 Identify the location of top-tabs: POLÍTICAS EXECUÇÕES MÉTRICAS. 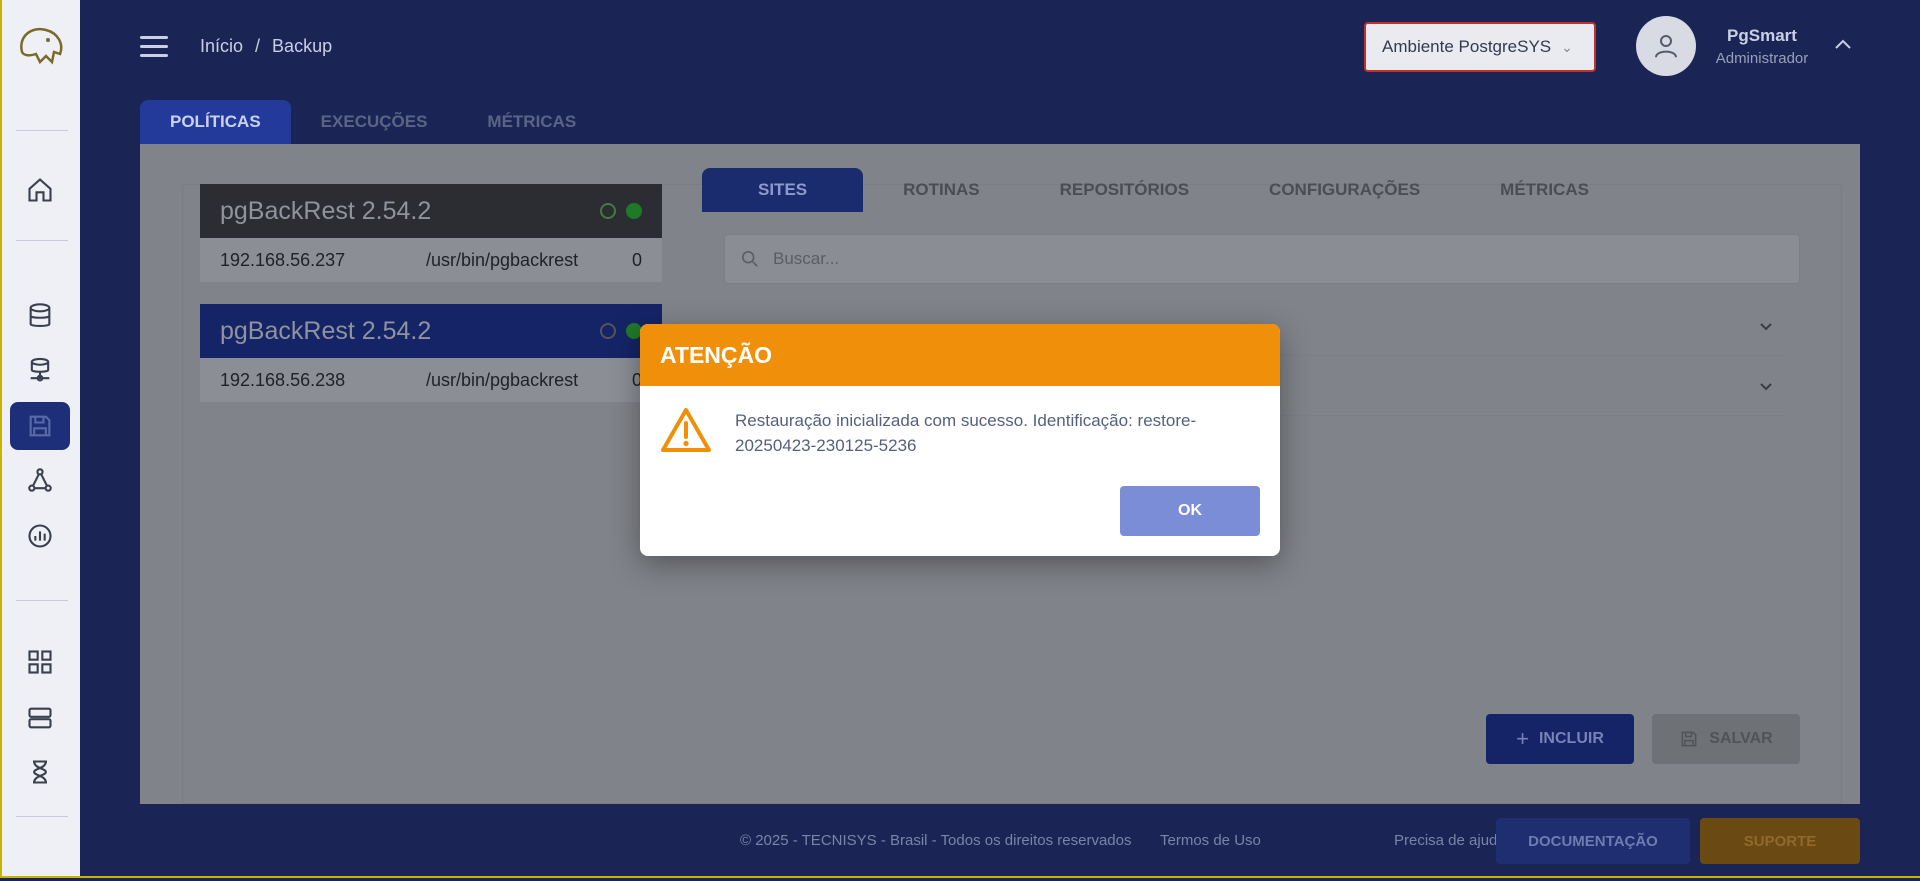
(373, 122).